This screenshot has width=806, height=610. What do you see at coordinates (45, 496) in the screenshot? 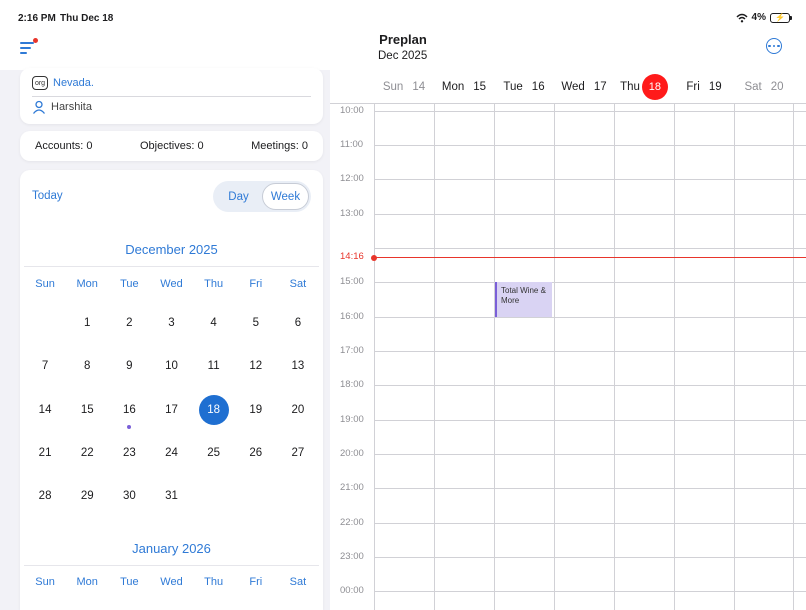
I see `calendar-day: 28` at bounding box center [45, 496].